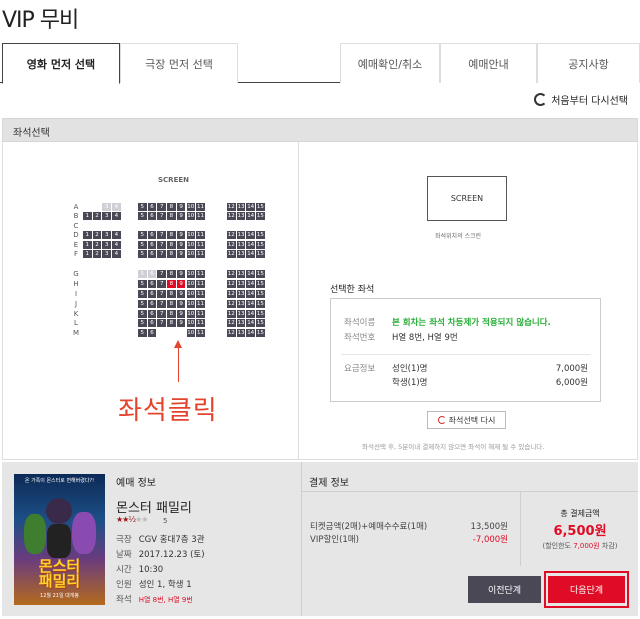 The height and width of the screenshot is (619, 640). Describe the element at coordinates (200, 323) in the screenshot. I see `seat-L11: 11` at that location.